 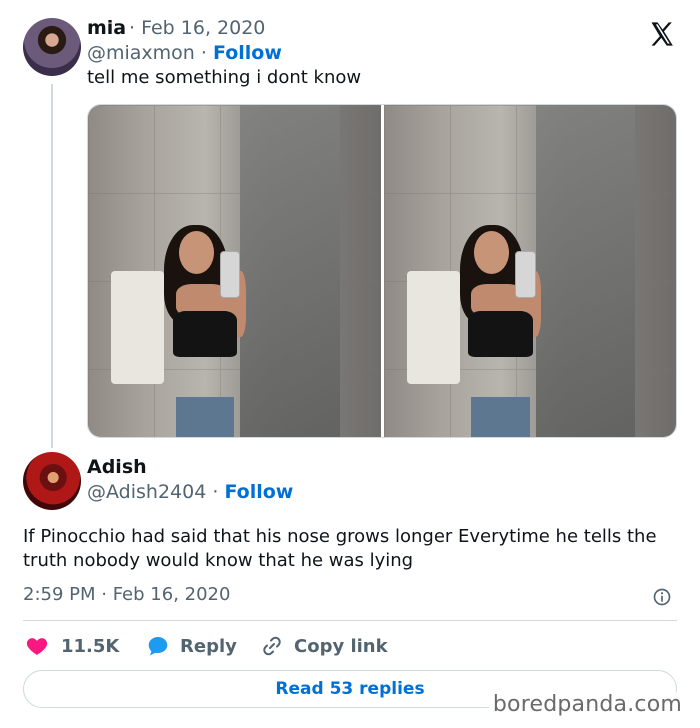 I want to click on copy-link-label: Copy link, so click(x=341, y=646).